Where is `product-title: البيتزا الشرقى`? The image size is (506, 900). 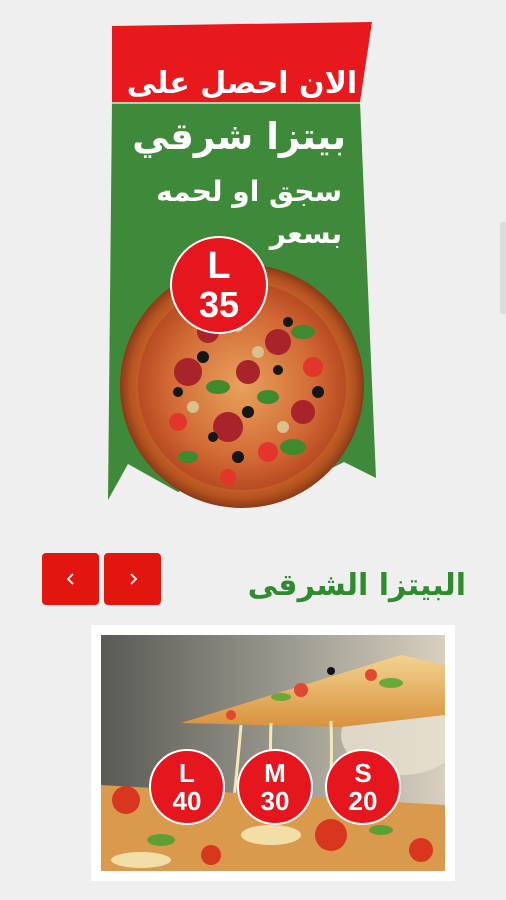 product-title: البيتزا الشرقى is located at coordinates (356, 585).